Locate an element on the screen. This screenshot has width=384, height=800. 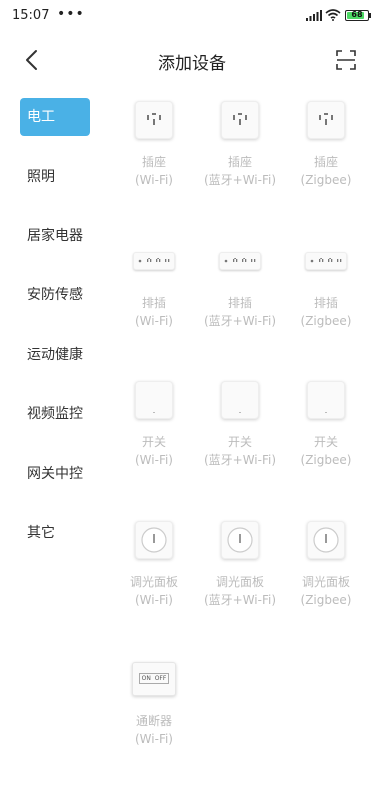
device-item-dimmer-wifi: 调光面板 (Wi-Fi) is located at coordinates (154, 565).